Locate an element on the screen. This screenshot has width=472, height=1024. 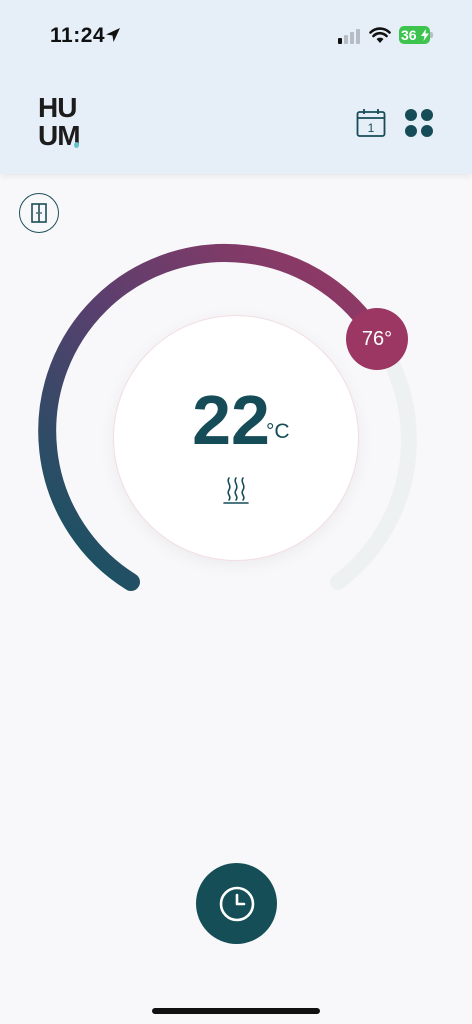
clock-icon is located at coordinates (236, 903).